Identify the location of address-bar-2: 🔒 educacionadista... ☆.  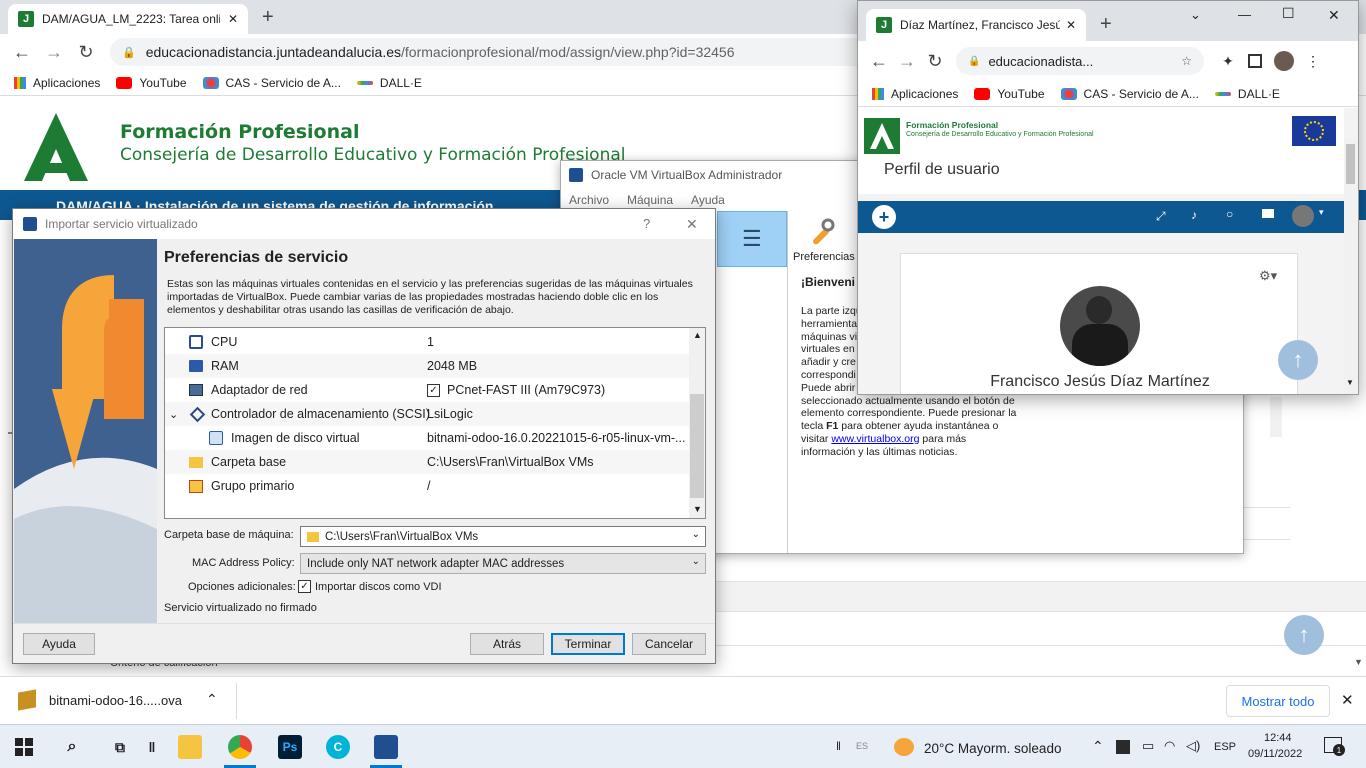
(1080, 61).